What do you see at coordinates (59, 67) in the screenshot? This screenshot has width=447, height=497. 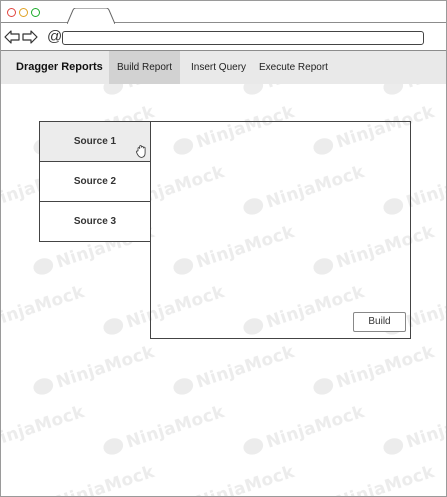 I see `brand-title: Dragger Reports` at bounding box center [59, 67].